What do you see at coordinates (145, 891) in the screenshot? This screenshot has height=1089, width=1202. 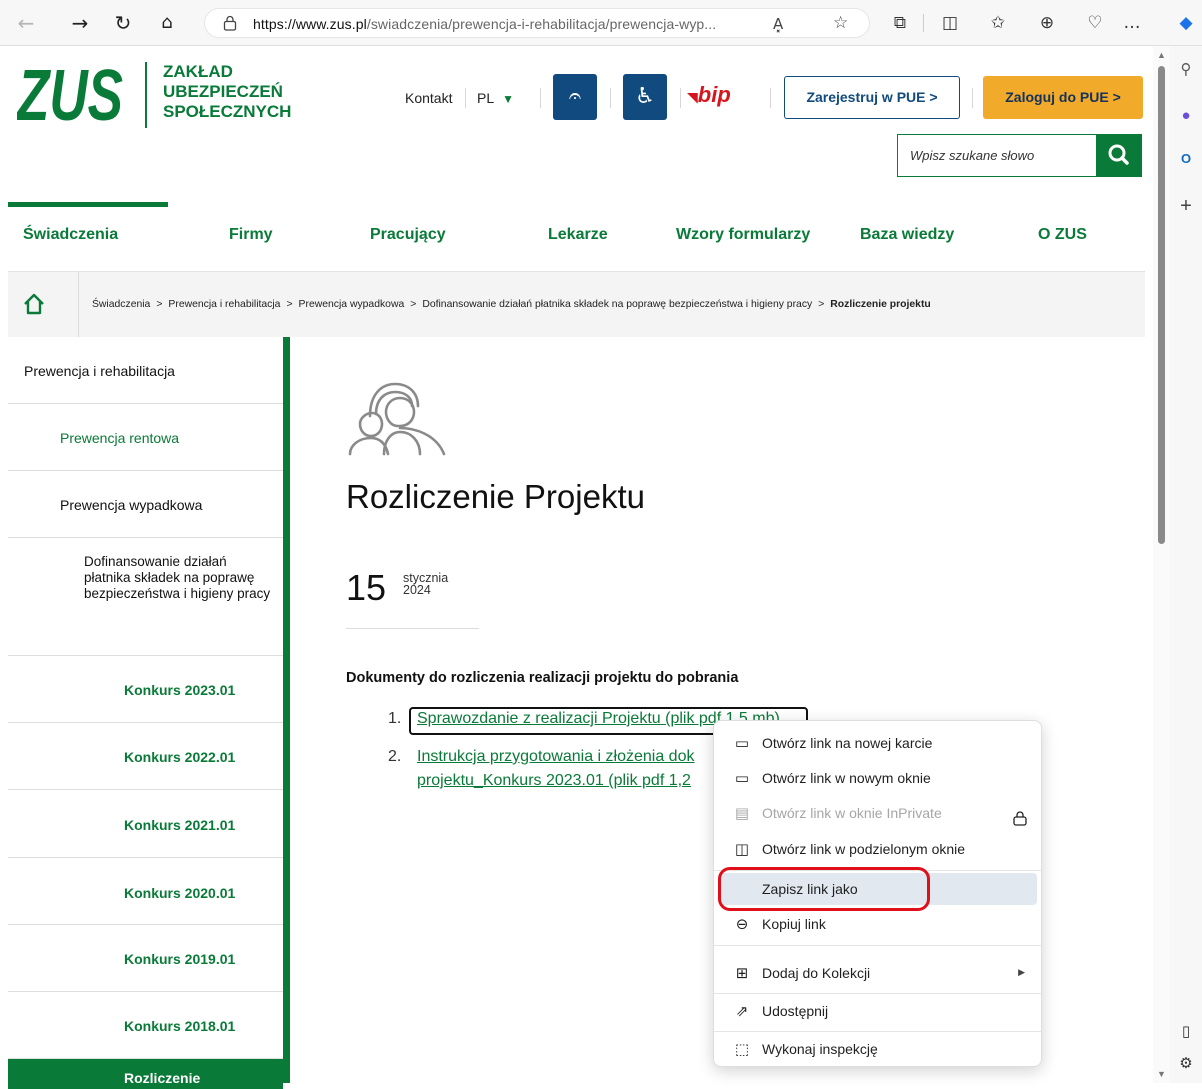 I see `sidebar-item-konkurs-2020: Konkurs 2020.01` at bounding box center [145, 891].